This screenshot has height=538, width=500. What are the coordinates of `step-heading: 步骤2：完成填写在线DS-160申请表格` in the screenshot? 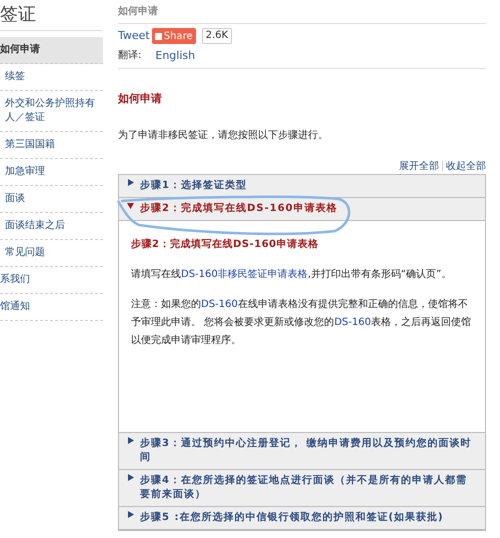 It's located at (225, 244).